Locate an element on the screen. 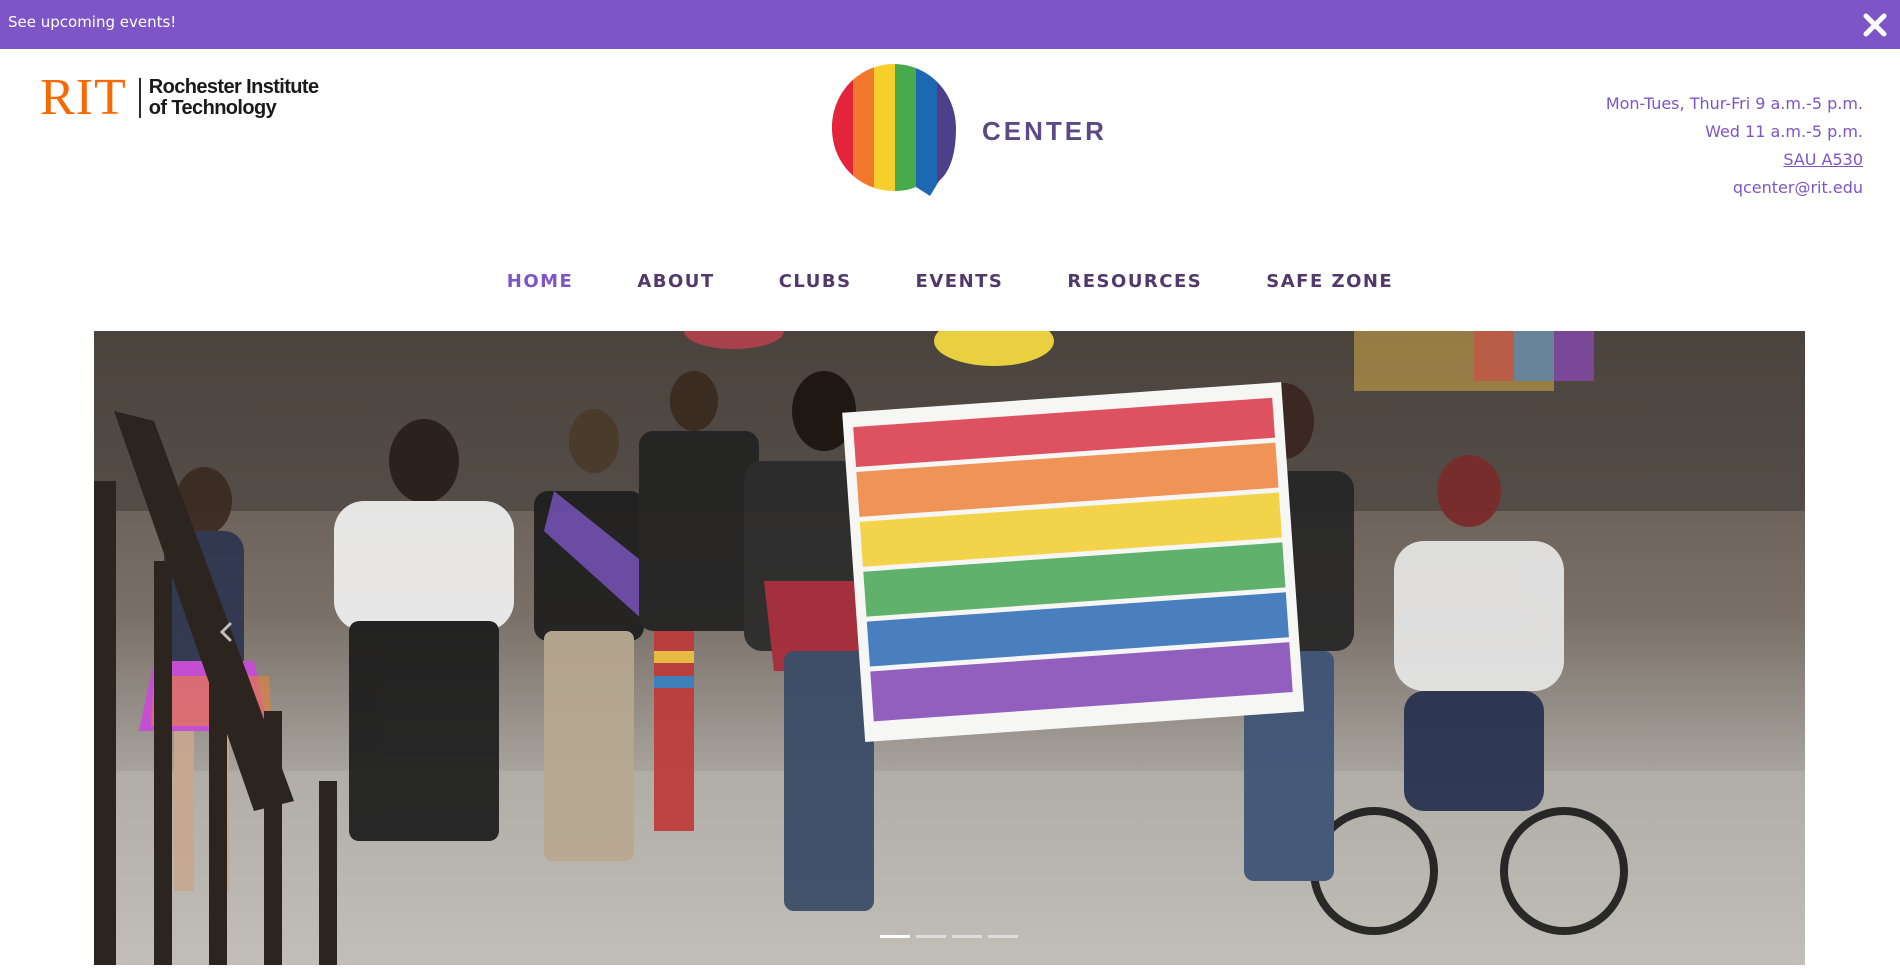  email-text: qcenter@rit.edu is located at coordinates (1734, 188).